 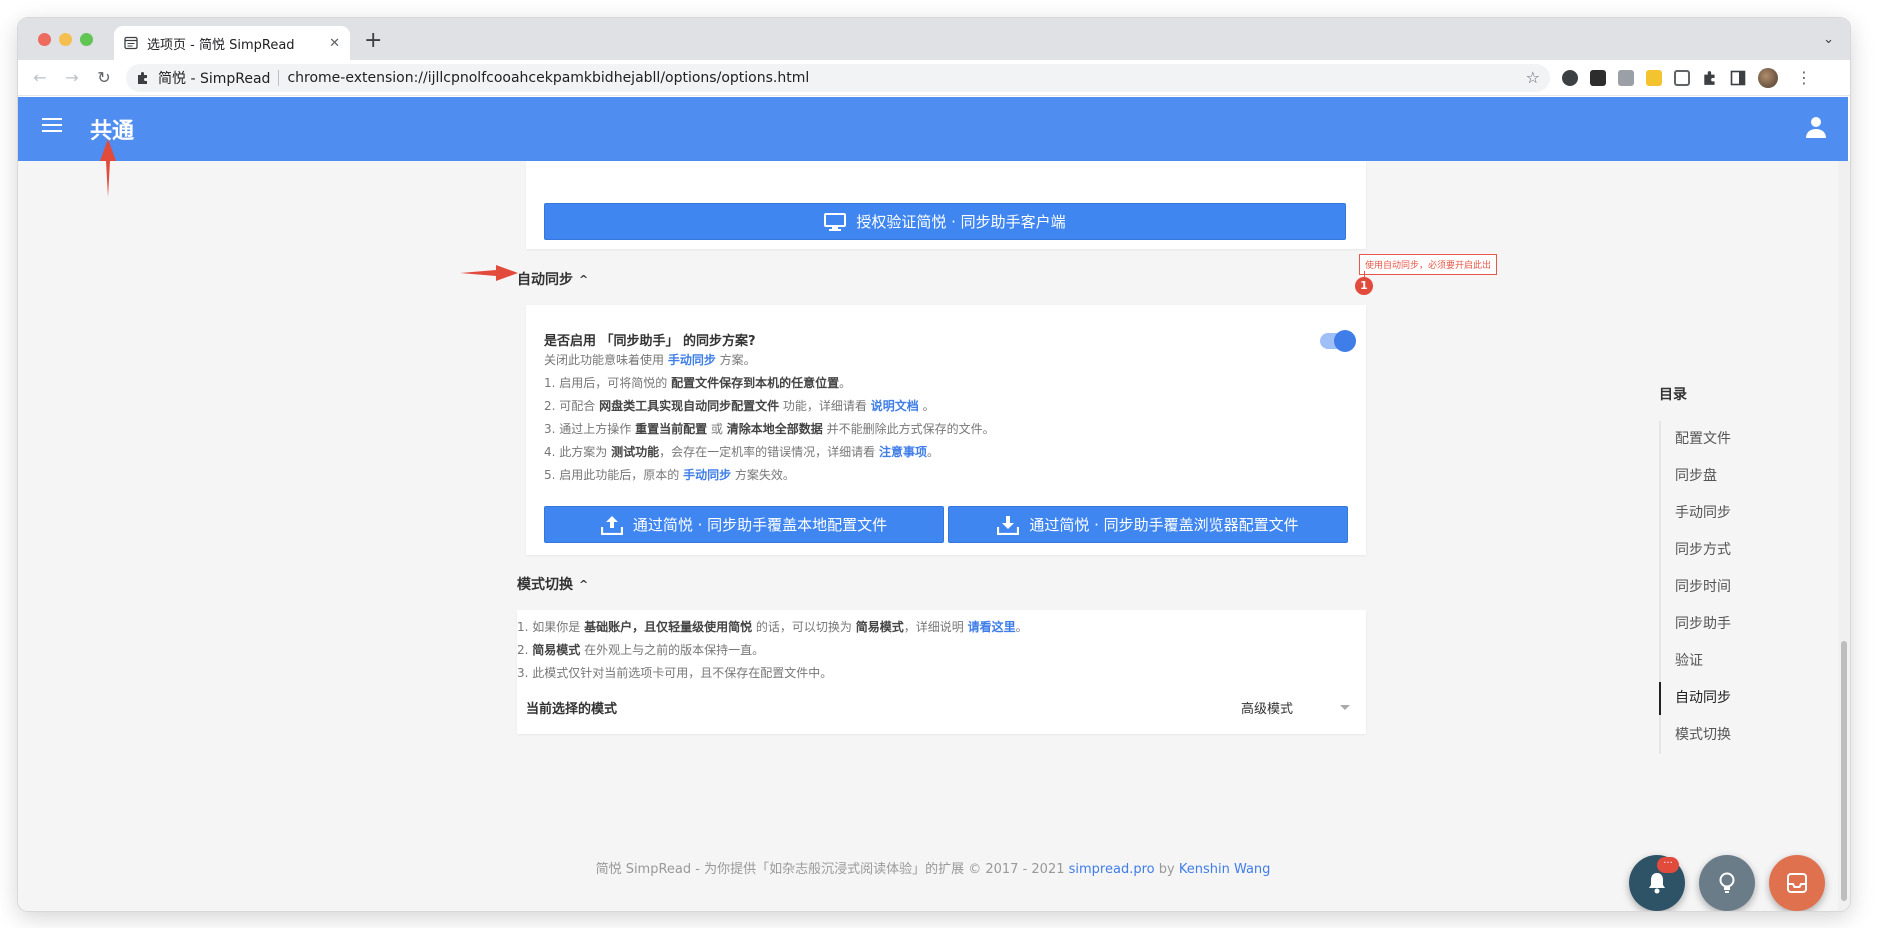 I want to click on auto-sync-heading: 自动同步 ^, so click(x=552, y=279).